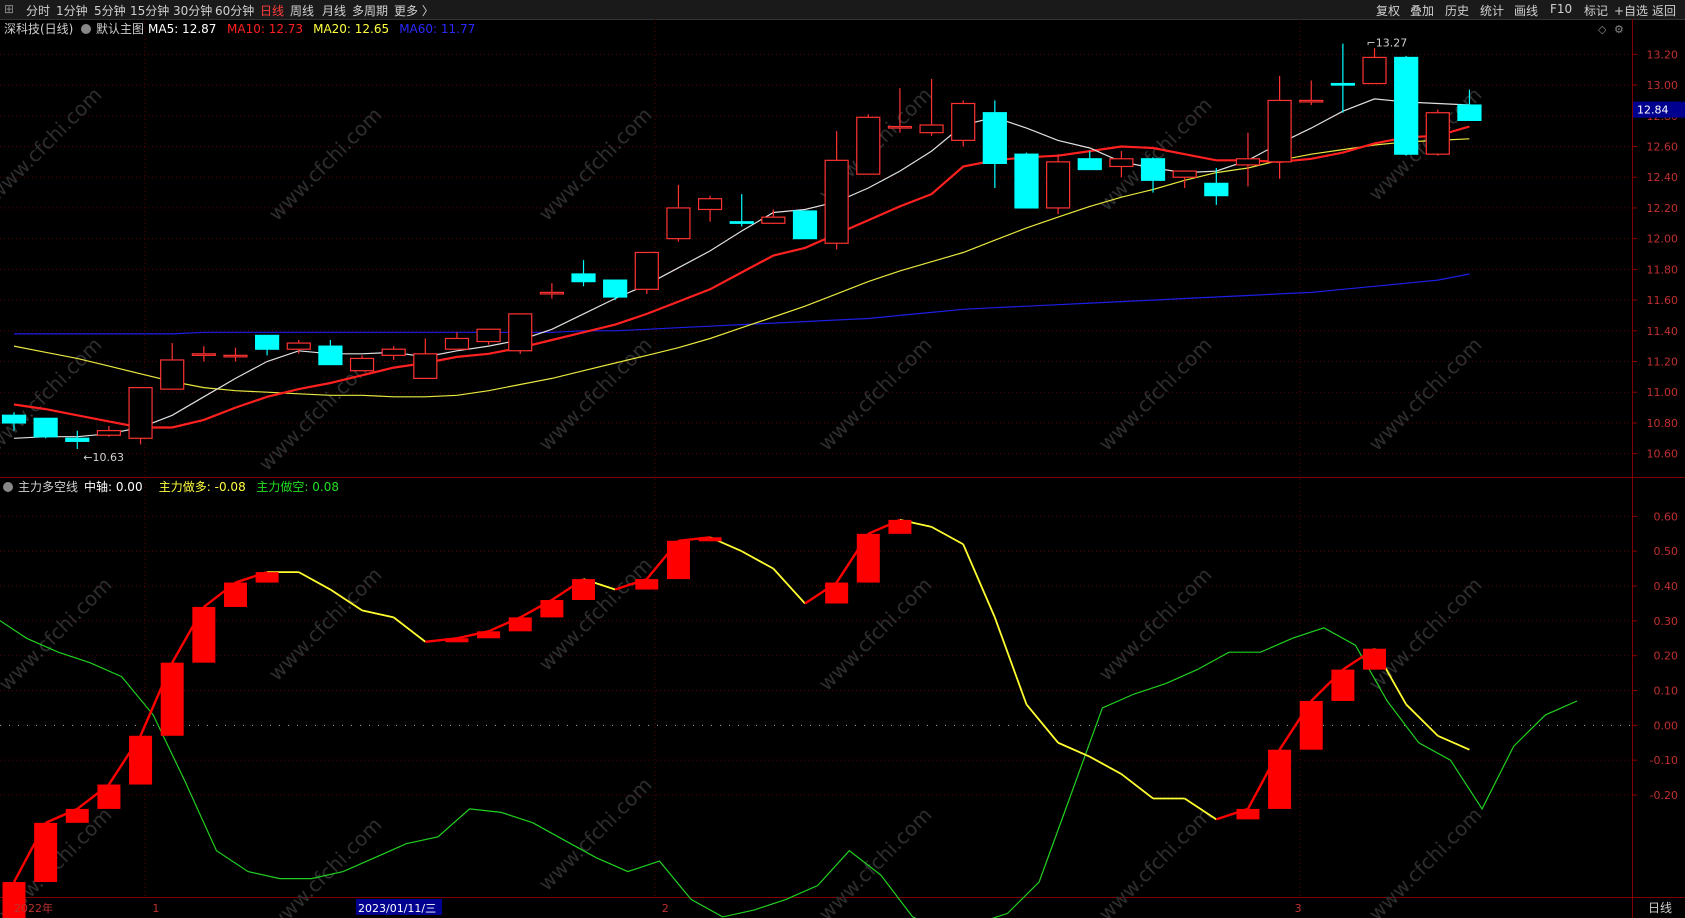 This screenshot has width=1685, height=918. Describe the element at coordinates (1619, 29) in the screenshot. I see `settings-icon: ⚙` at that location.